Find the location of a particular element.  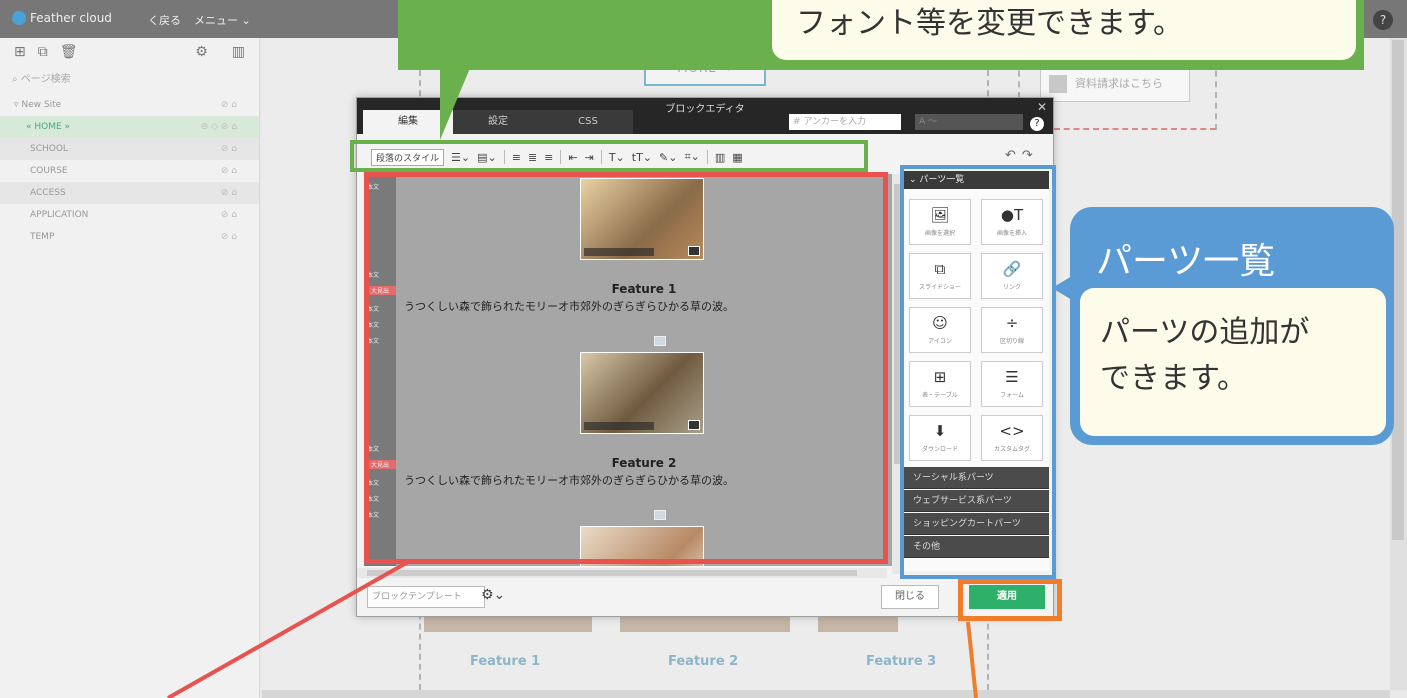

green-pointer is located at coordinates (455, 104).